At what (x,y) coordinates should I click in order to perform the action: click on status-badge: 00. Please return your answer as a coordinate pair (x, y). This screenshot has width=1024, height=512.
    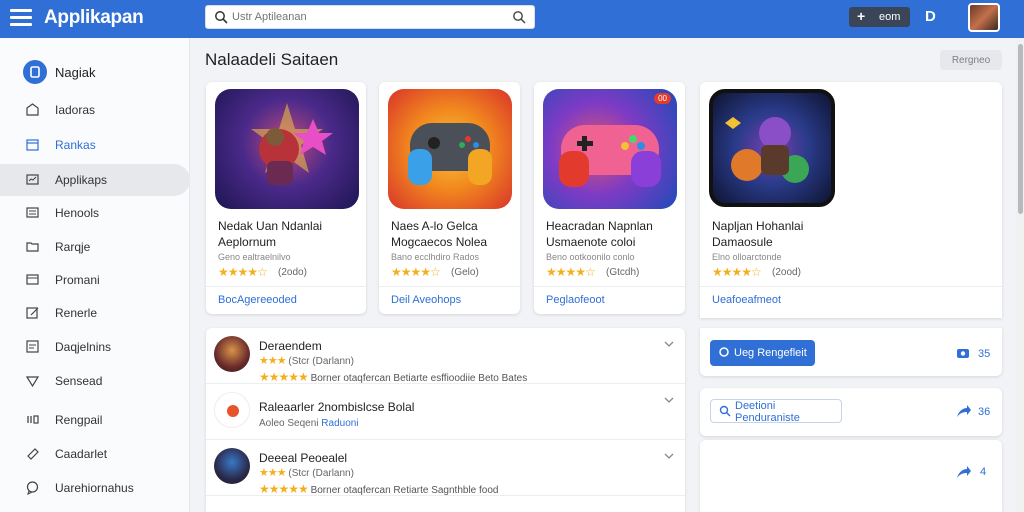
    Looking at the image, I should click on (662, 98).